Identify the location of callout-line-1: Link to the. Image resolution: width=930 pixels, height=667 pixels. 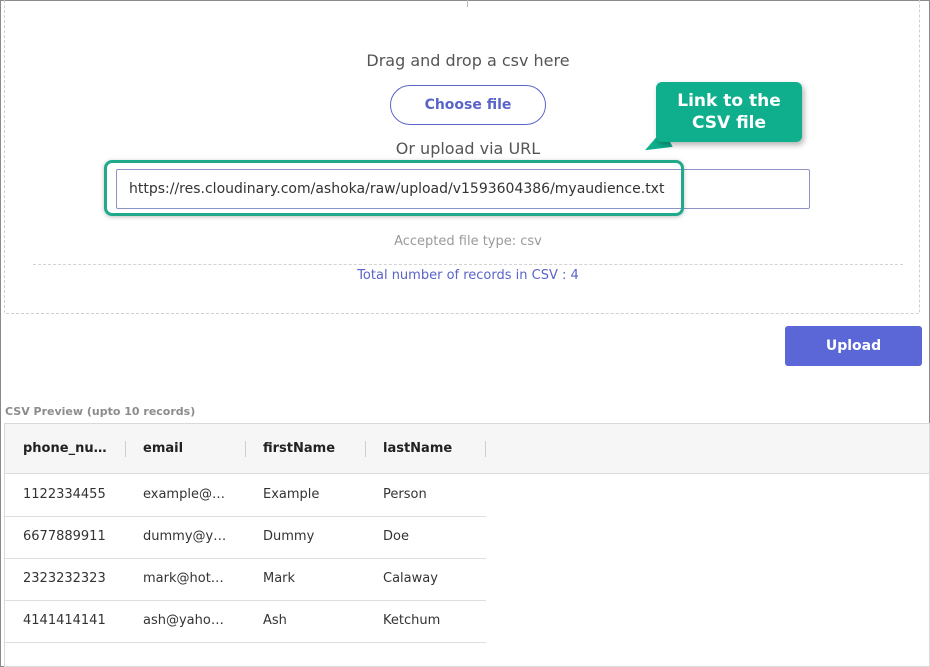
(729, 101).